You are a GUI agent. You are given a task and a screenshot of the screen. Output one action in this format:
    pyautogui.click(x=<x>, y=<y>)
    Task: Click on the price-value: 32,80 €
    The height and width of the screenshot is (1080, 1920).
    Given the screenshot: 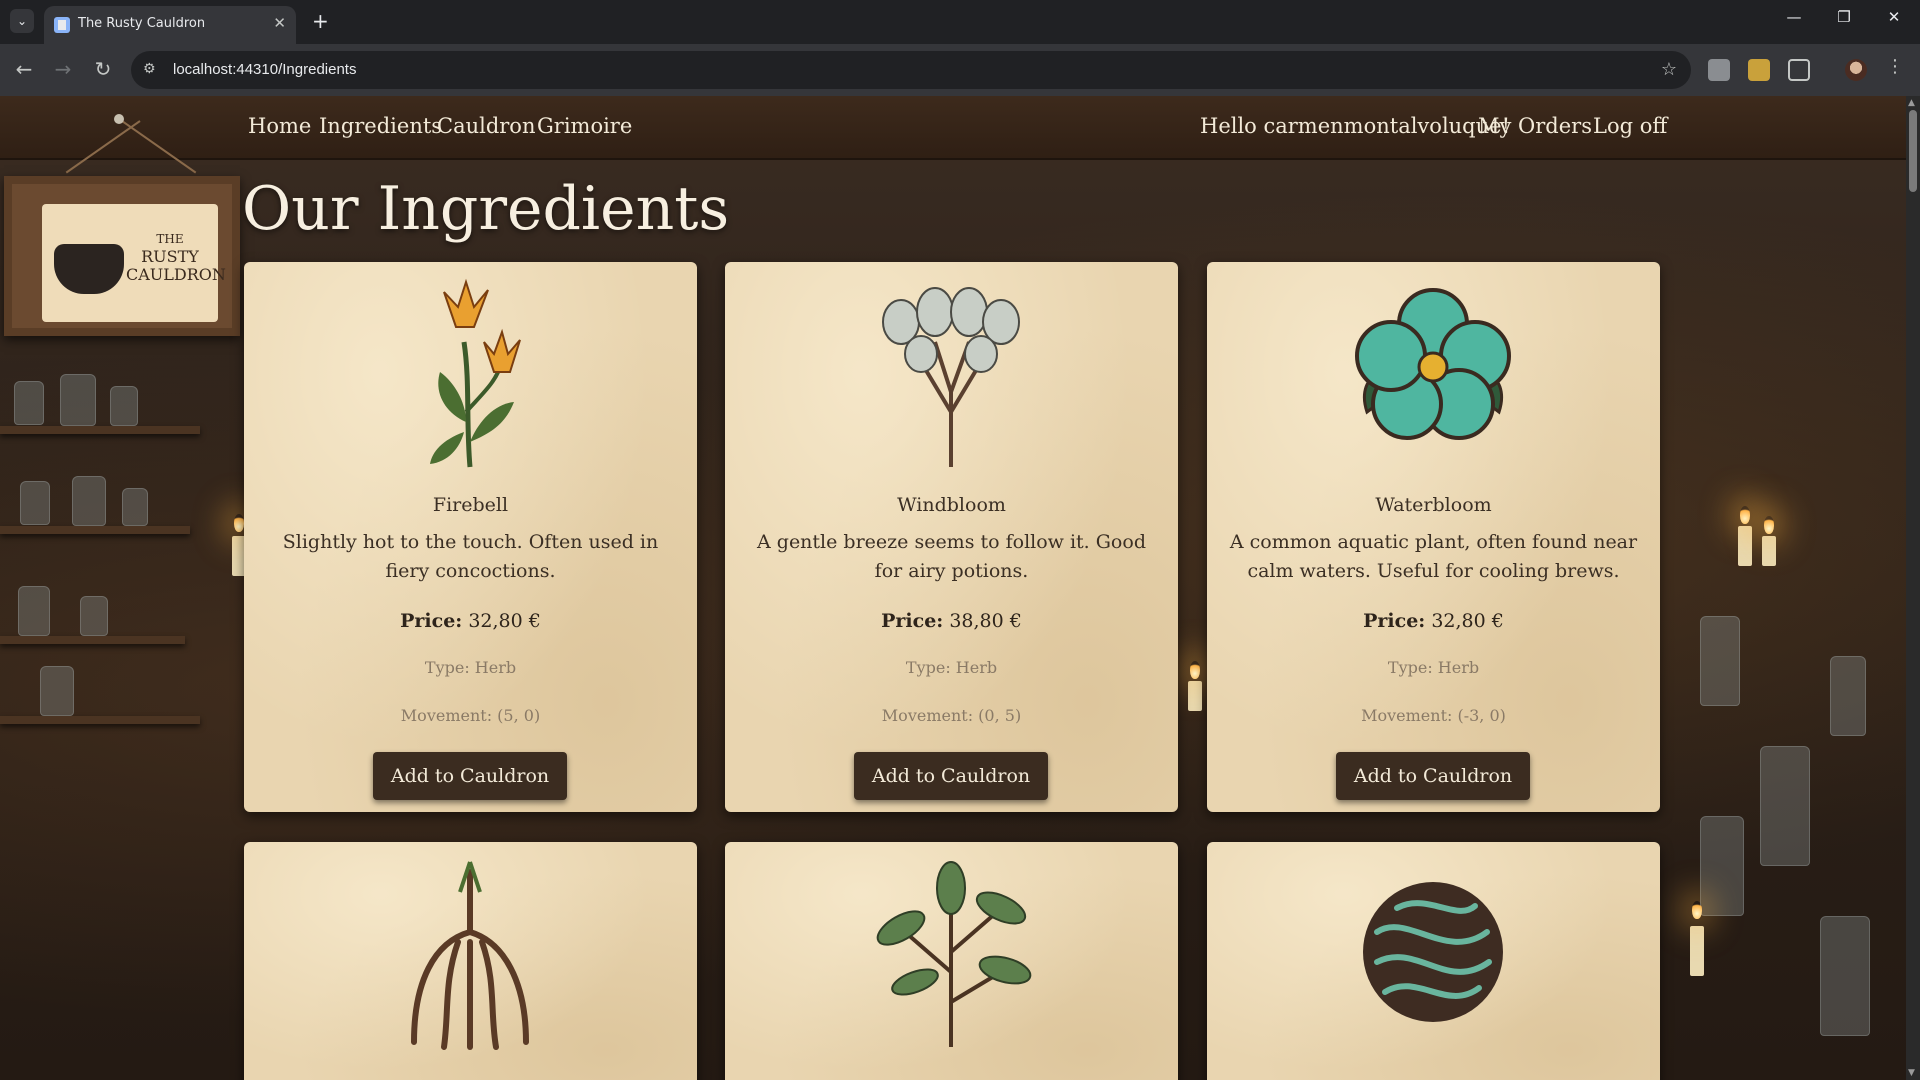 What is the action you would take?
    pyautogui.click(x=1467, y=621)
    